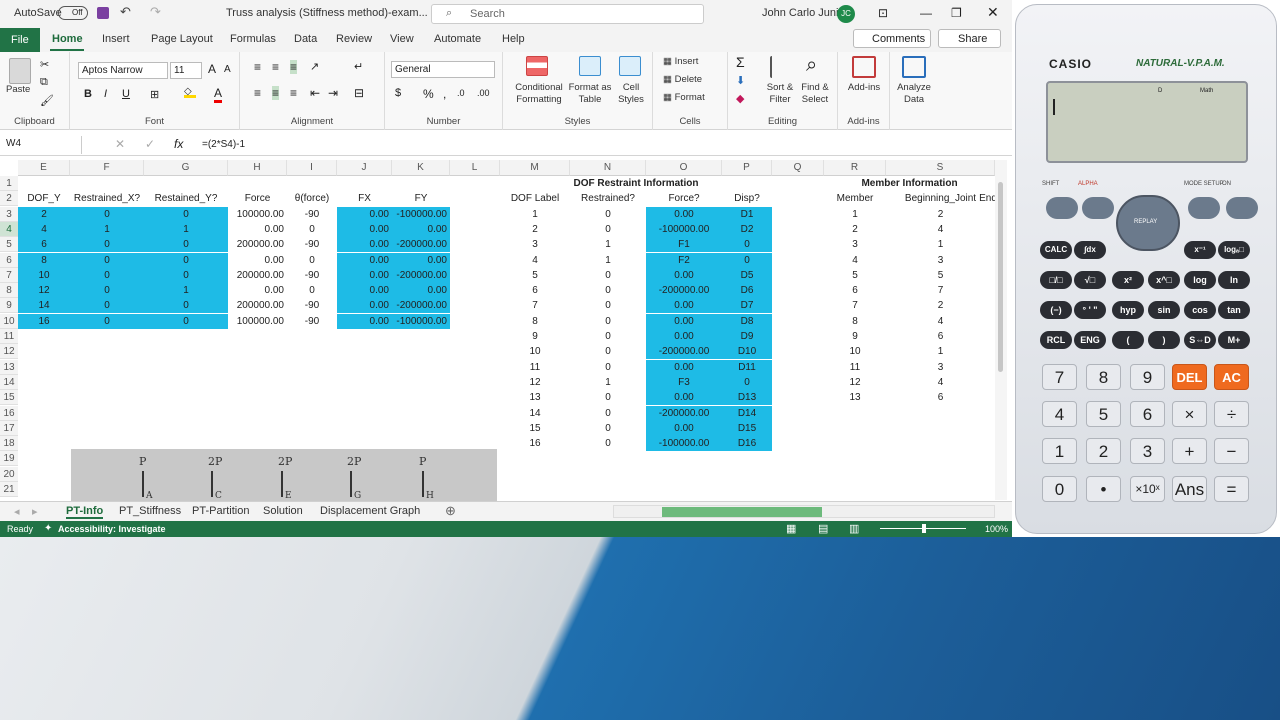  I want to click on row-header: 13, so click(9, 367).